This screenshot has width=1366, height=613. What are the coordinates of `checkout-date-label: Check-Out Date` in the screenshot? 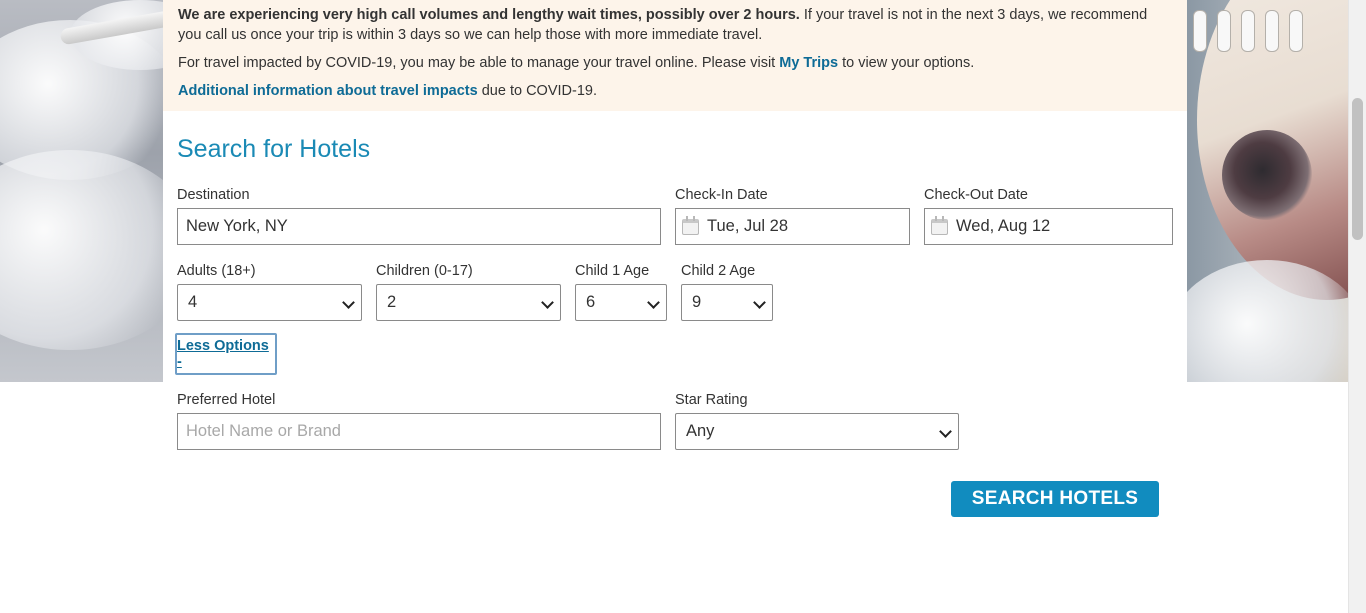 It's located at (976, 195).